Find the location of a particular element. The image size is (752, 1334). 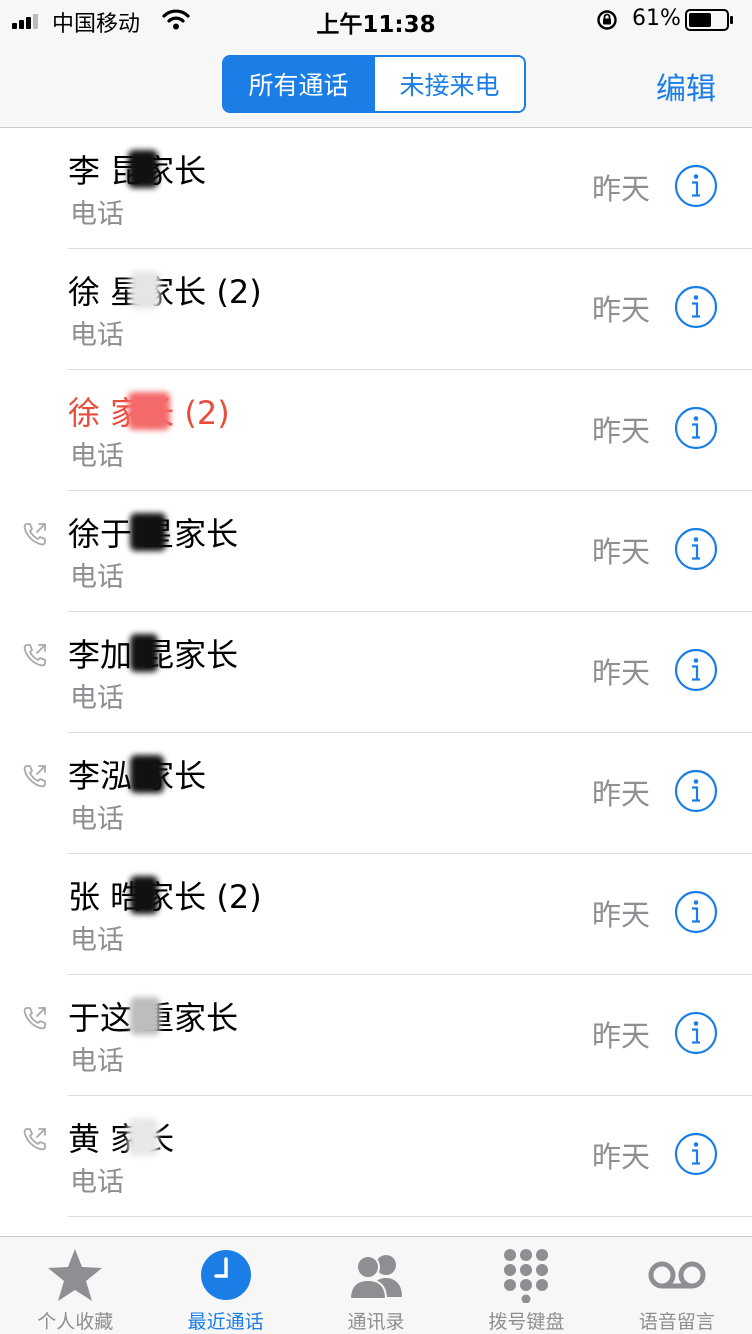

tab-bar: 个人收藏 最近通话 通讯录 拨号键盘 语音留言 is located at coordinates (376, 1285).